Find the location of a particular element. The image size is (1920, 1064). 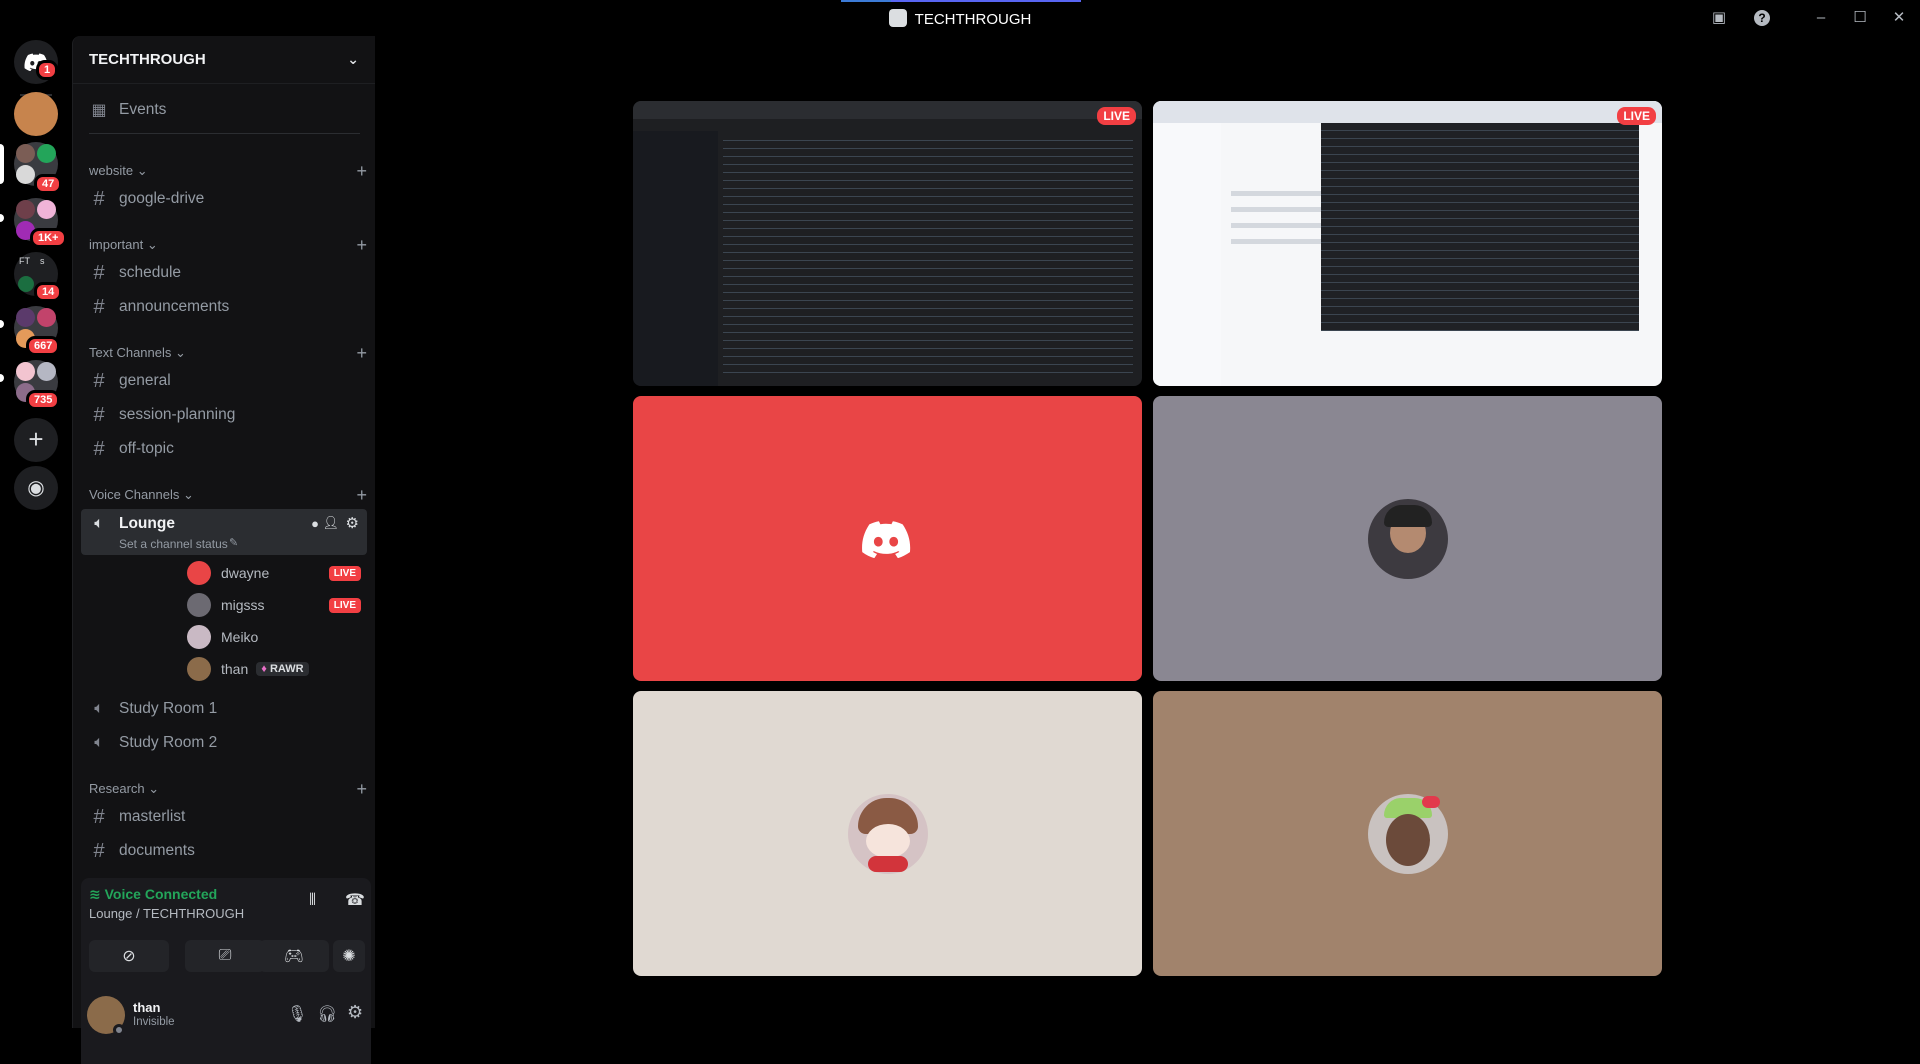

participant-tile-meiko is located at coordinates (887, 833).